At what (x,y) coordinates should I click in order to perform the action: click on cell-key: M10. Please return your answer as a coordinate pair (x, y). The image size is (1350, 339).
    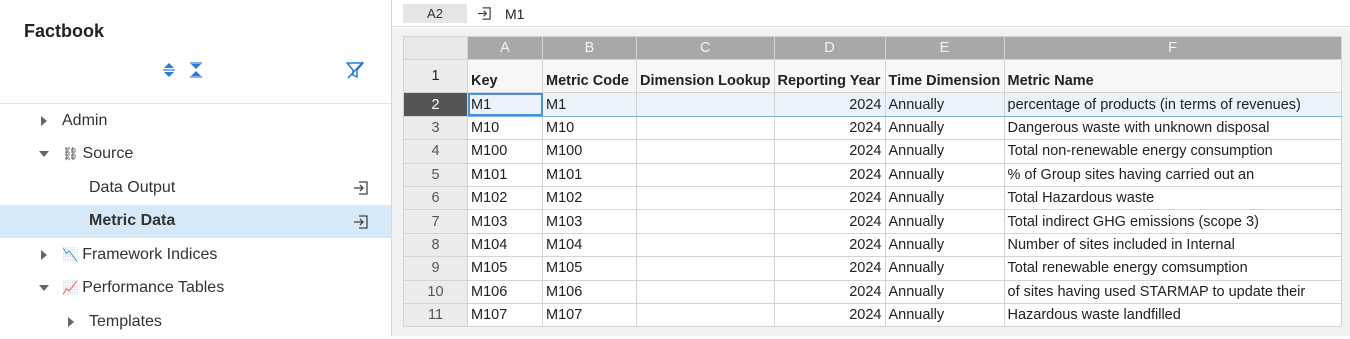
    Looking at the image, I should click on (505, 128).